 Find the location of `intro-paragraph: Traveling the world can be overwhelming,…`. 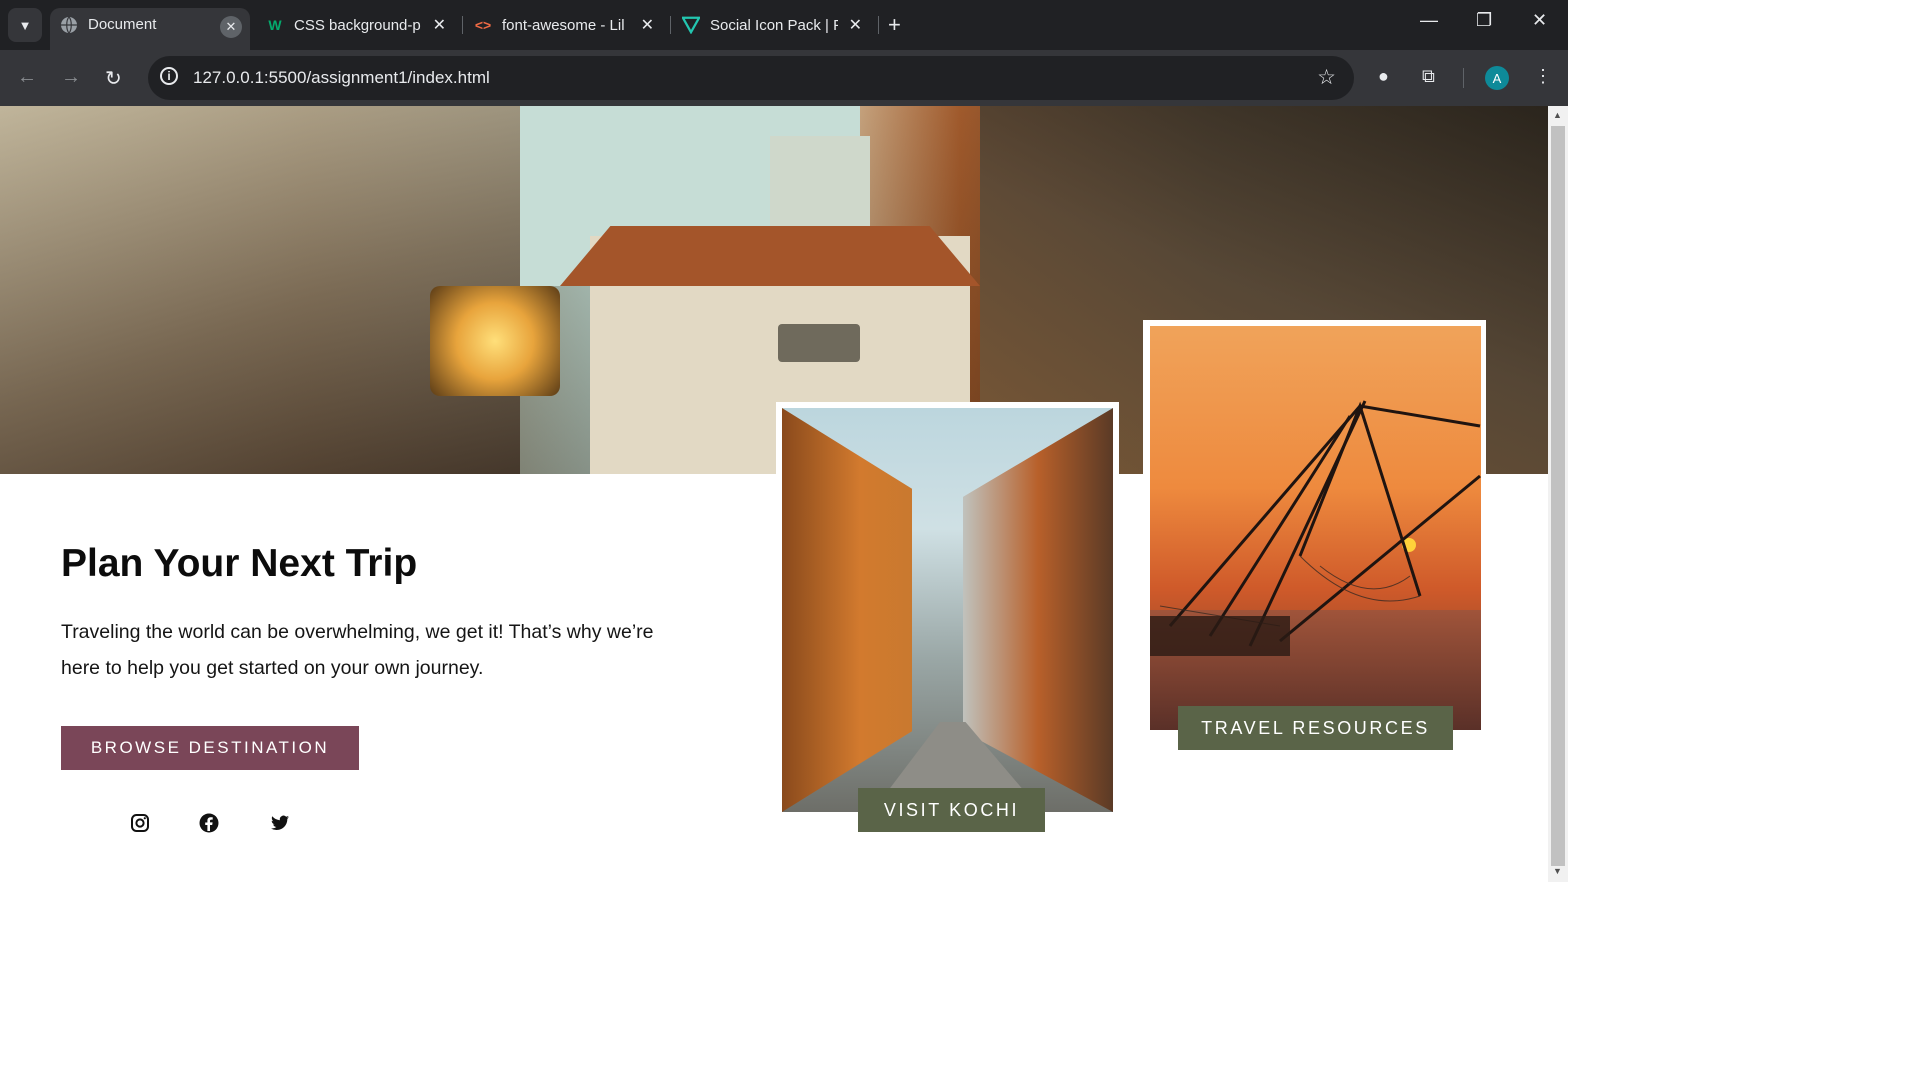

intro-paragraph: Traveling the world can be overwhelming,… is located at coordinates (357, 650).